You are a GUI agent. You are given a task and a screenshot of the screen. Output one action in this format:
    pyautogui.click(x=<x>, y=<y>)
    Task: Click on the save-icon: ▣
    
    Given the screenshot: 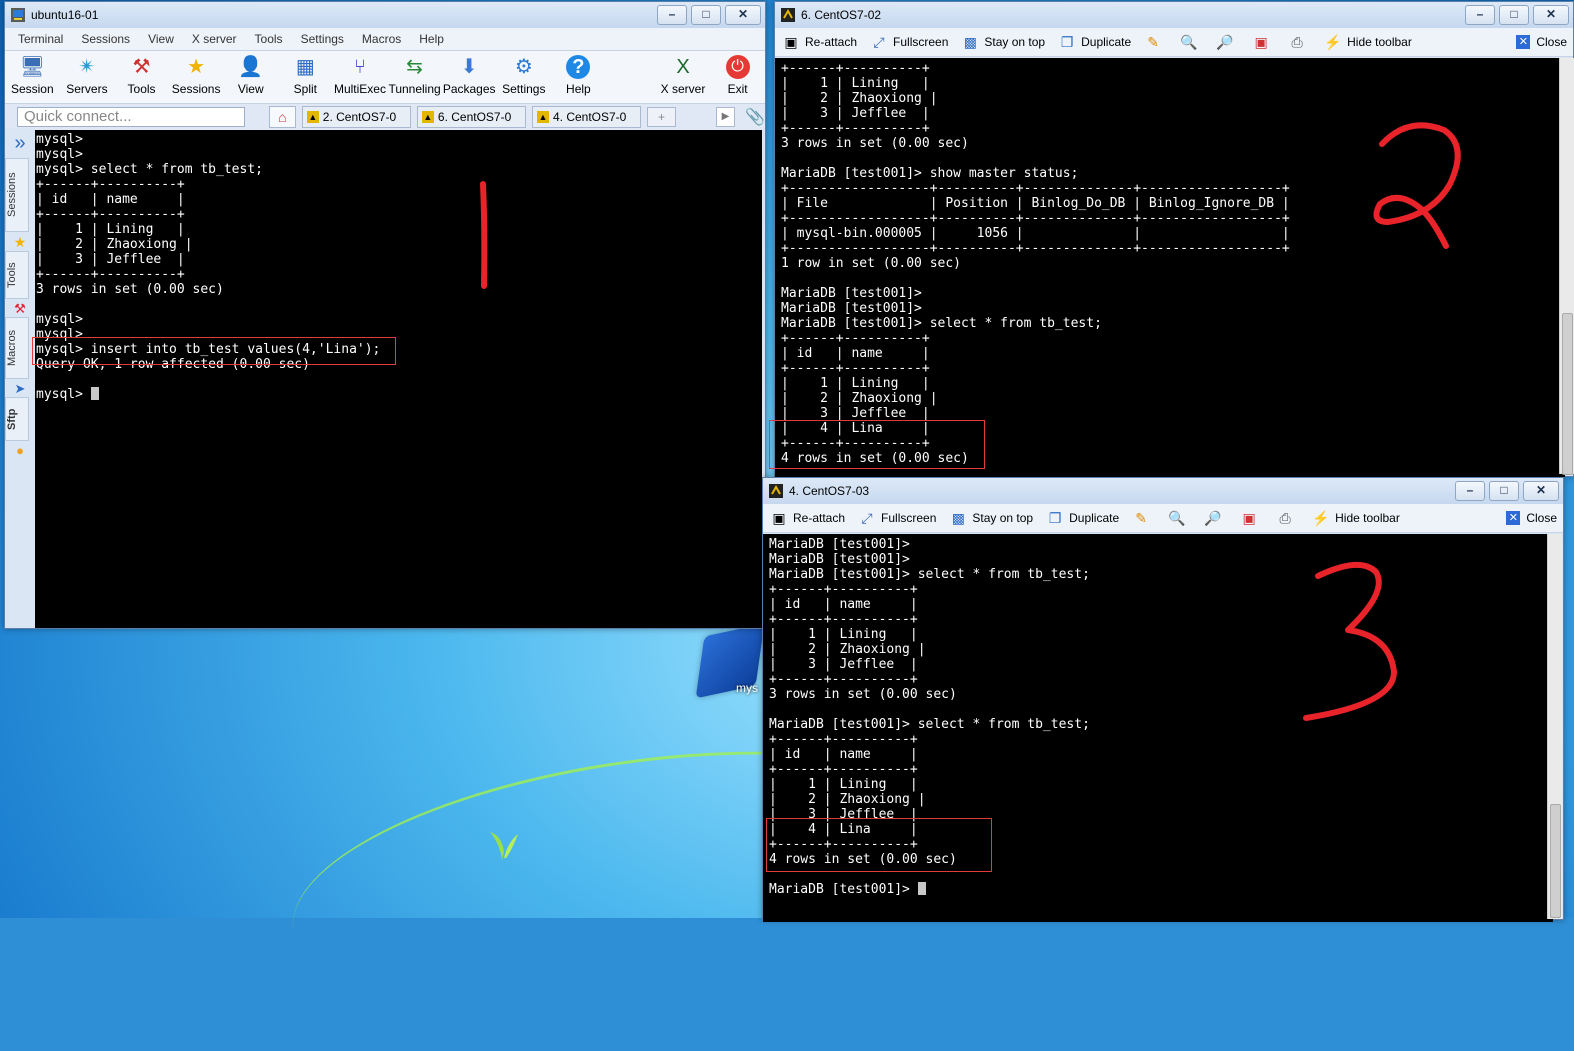 What is the action you would take?
    pyautogui.click(x=1261, y=41)
    